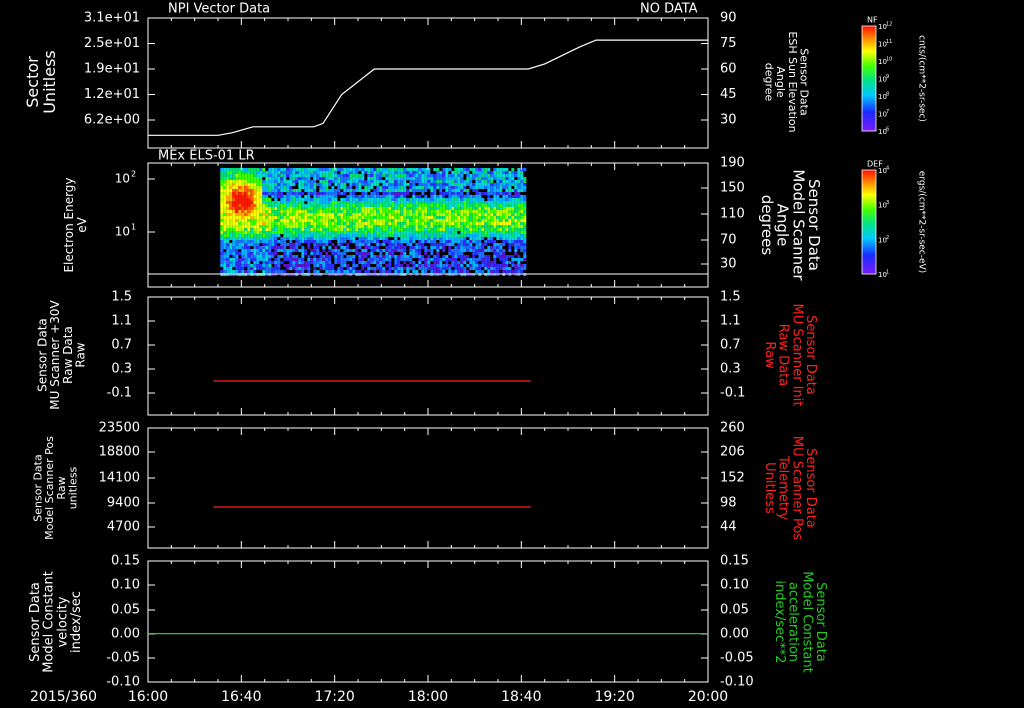 This screenshot has width=1024, height=708. Describe the element at coordinates (80, 354) in the screenshot. I see `axis-label-left: Raw` at that location.